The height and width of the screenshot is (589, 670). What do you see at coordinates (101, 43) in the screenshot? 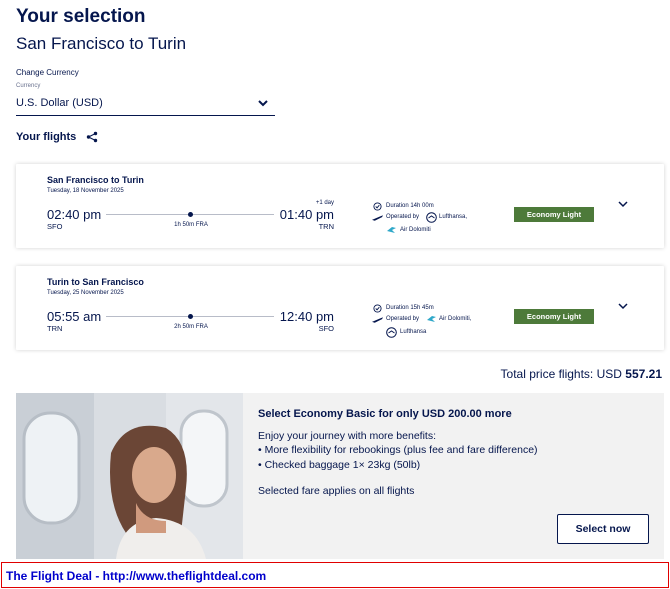
I see `page-subtitle: San Francisco to Turin` at bounding box center [101, 43].